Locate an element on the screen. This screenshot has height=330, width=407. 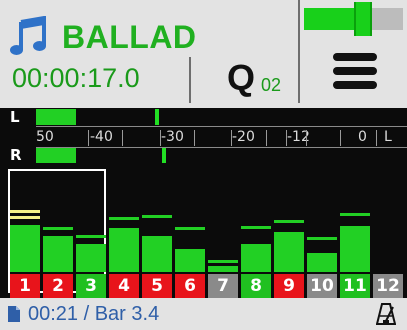
quick-preset-letter: Q is located at coordinates (241, 77).